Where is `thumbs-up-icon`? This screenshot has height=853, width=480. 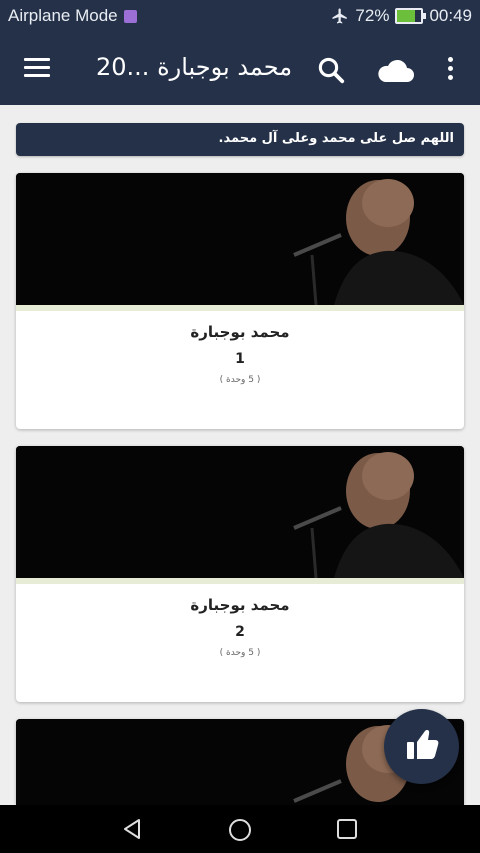 thumbs-up-icon is located at coordinates (423, 744).